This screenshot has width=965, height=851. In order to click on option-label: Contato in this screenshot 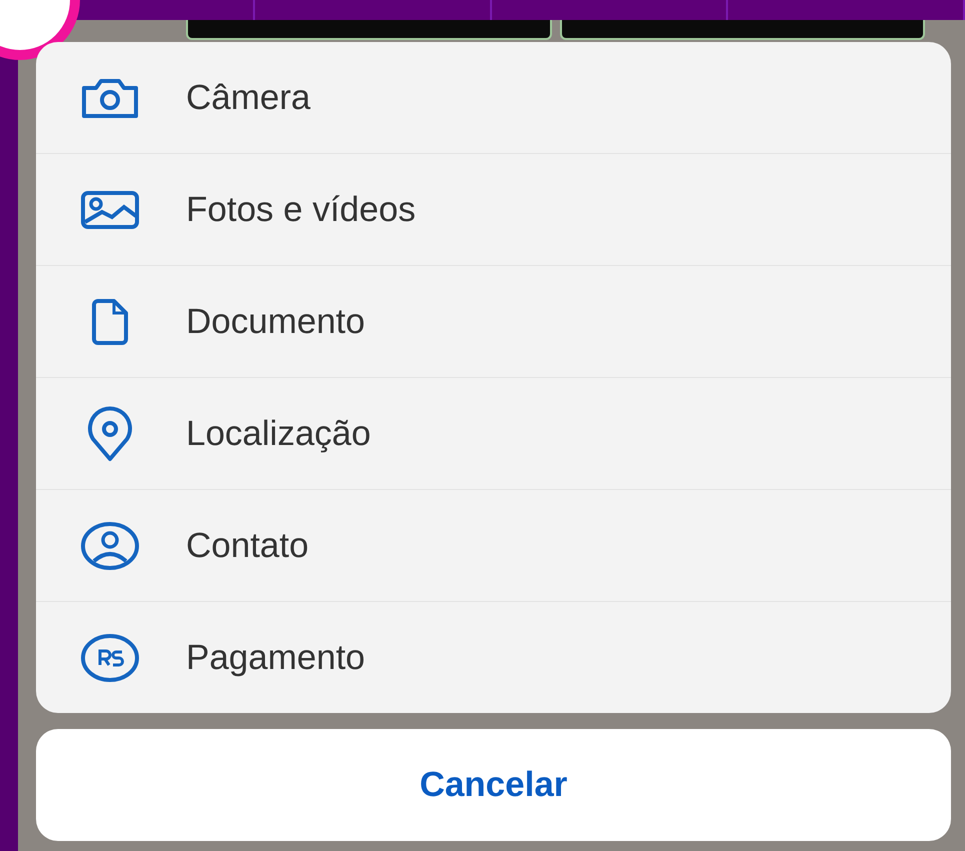, I will do `click(247, 546)`.